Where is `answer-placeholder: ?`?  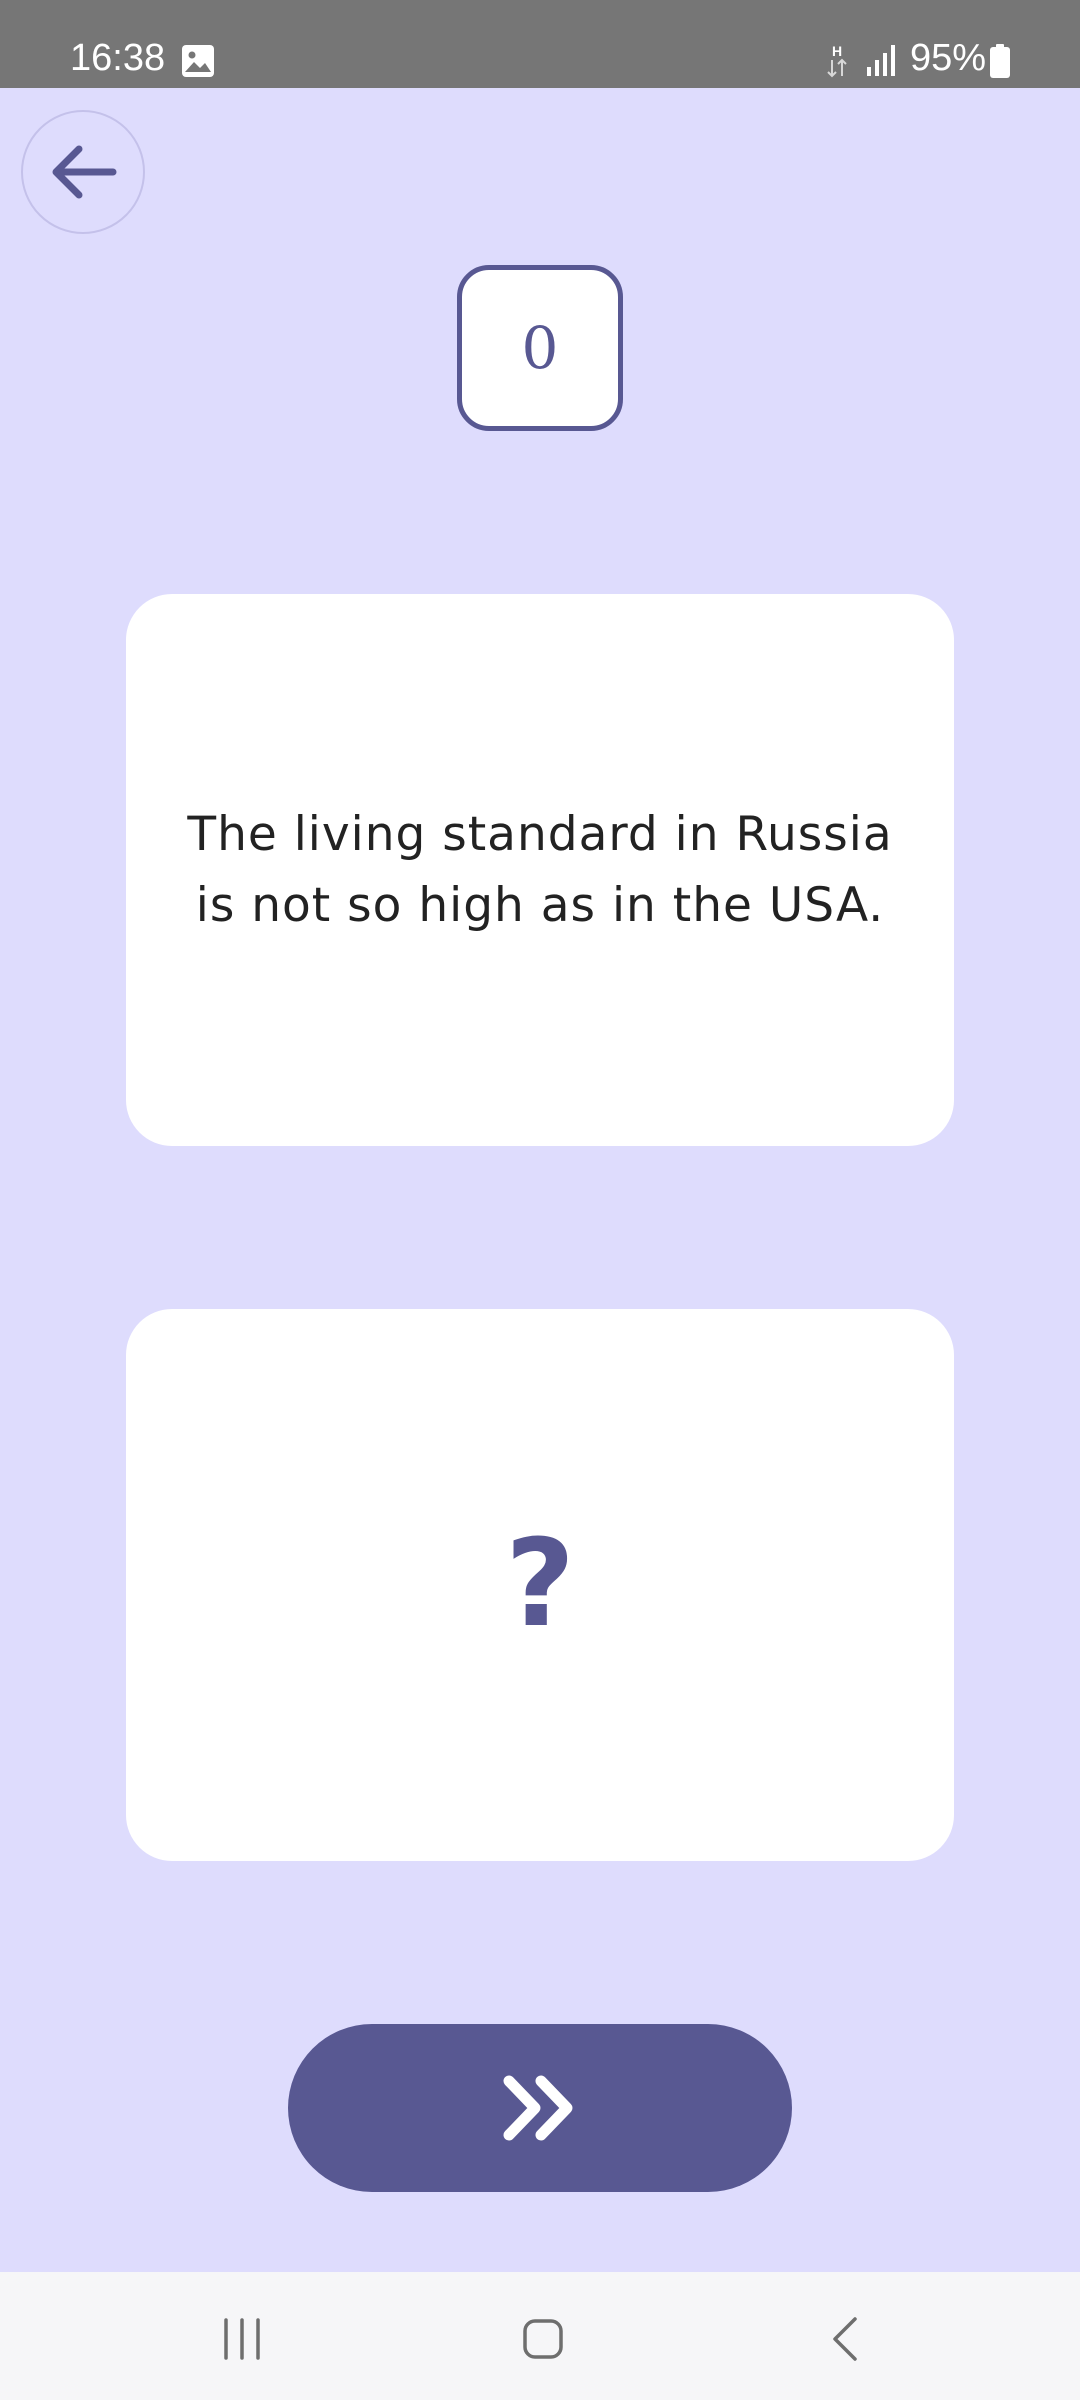
answer-placeholder: ? is located at coordinates (540, 1584).